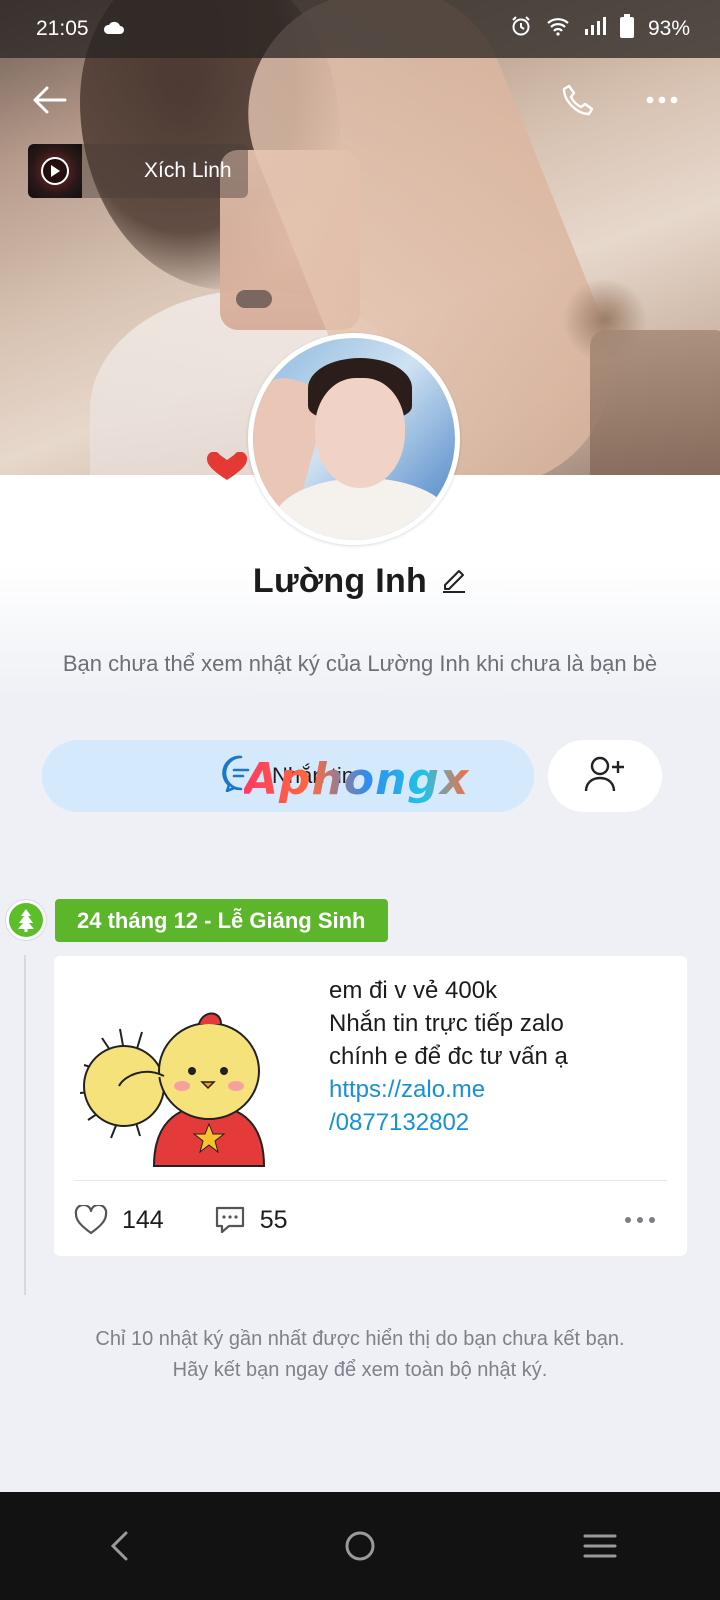 Image resolution: width=720 pixels, height=1600 pixels. What do you see at coordinates (448, 1056) in the screenshot?
I see `post-line: chính e để đc tư vấn ạ` at bounding box center [448, 1056].